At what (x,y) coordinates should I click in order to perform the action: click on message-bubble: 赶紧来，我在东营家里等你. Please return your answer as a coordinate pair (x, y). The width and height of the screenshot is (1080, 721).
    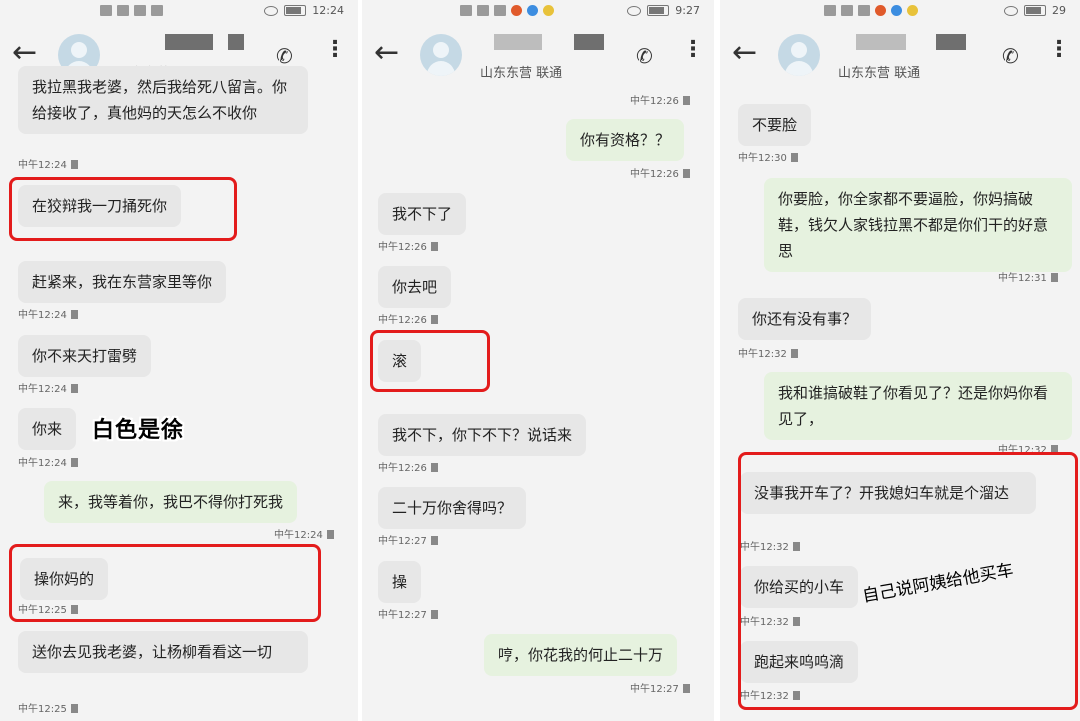
    Looking at the image, I should click on (122, 282).